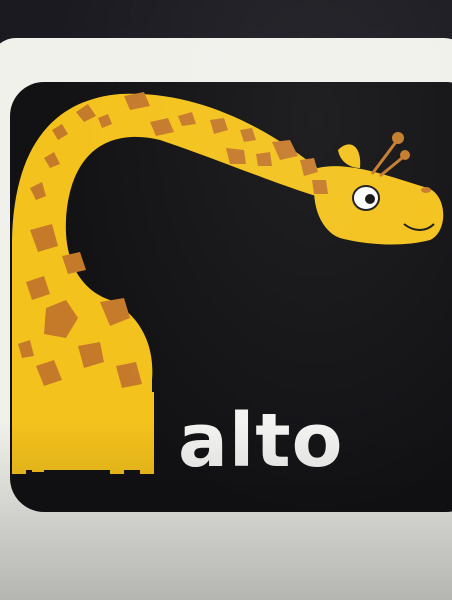 Image resolution: width=452 pixels, height=600 pixels. What do you see at coordinates (261, 441) in the screenshot?
I see `word-label: alto` at bounding box center [261, 441].